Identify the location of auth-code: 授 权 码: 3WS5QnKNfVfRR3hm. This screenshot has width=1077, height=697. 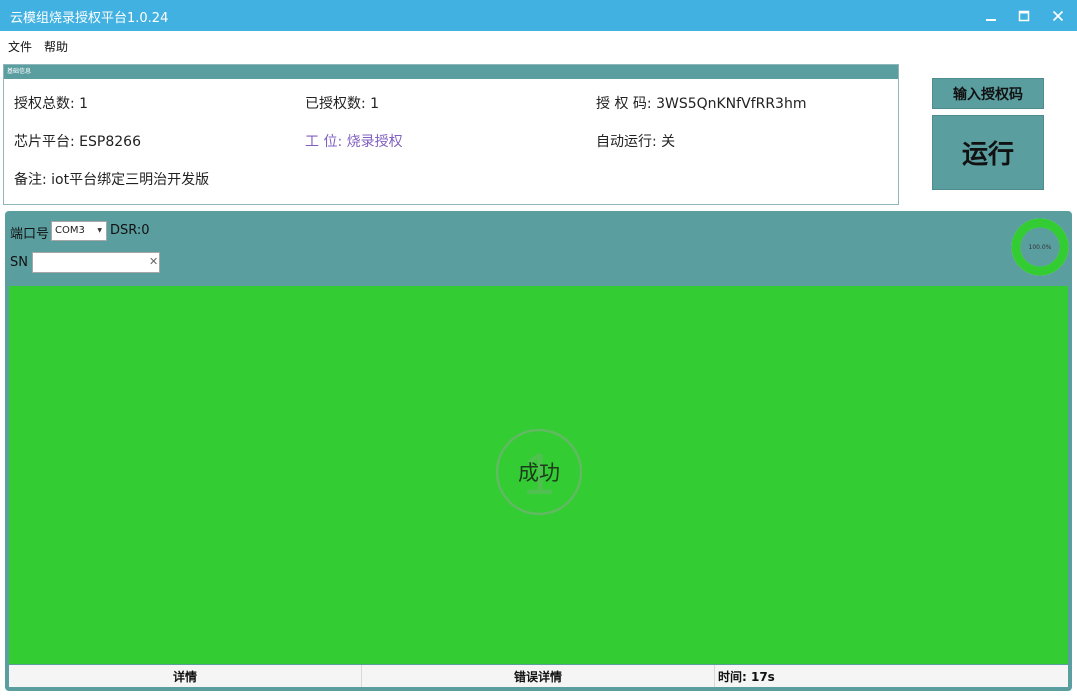
(701, 104).